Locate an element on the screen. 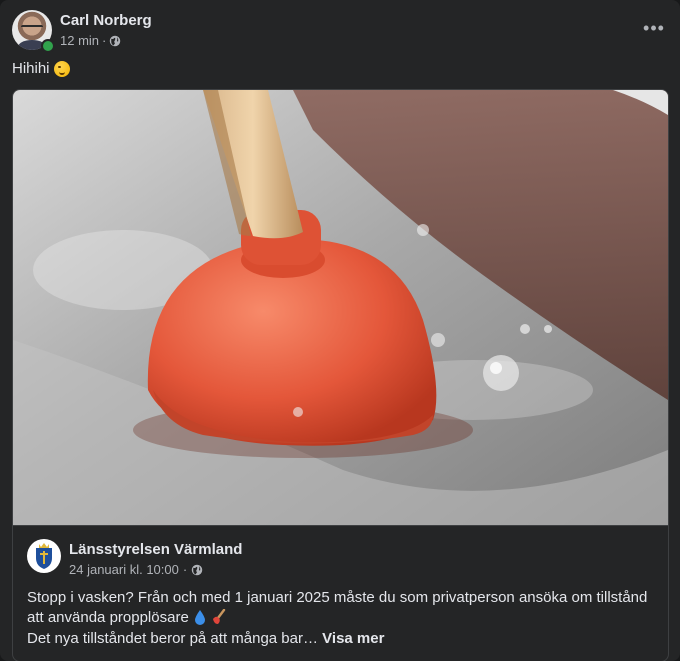 This screenshot has width=680, height=661. post-meta: 12 min · is located at coordinates (90, 40).